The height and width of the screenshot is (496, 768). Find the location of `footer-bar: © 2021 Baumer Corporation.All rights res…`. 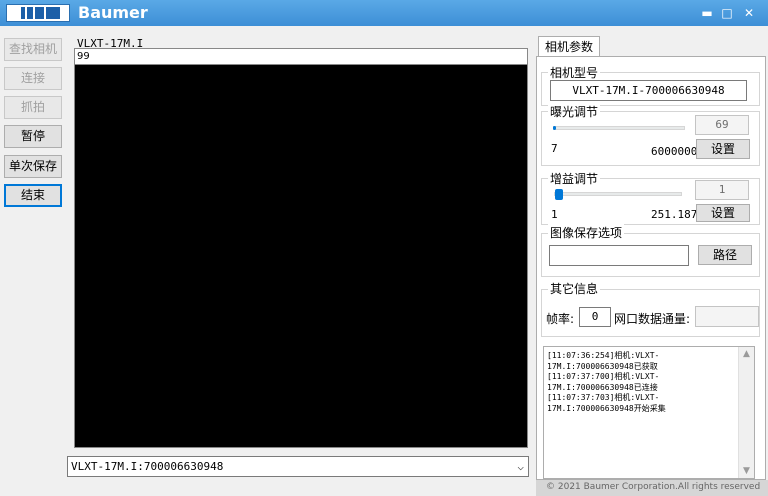

footer-bar: © 2021 Baumer Corporation.All rights res… is located at coordinates (652, 488).